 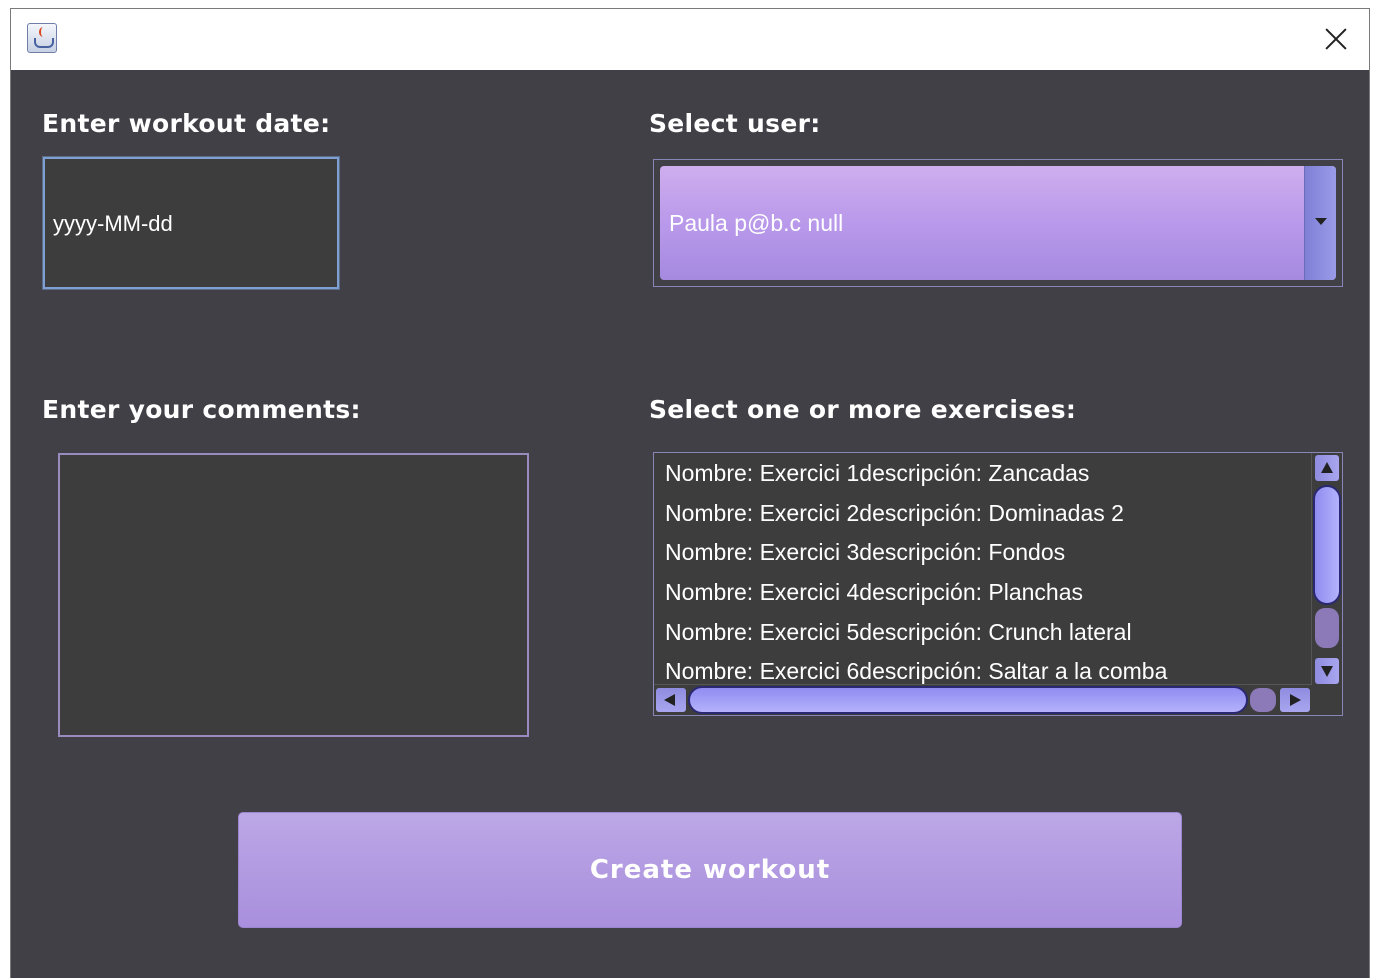 I want to click on scroll-left-icon, so click(x=671, y=700).